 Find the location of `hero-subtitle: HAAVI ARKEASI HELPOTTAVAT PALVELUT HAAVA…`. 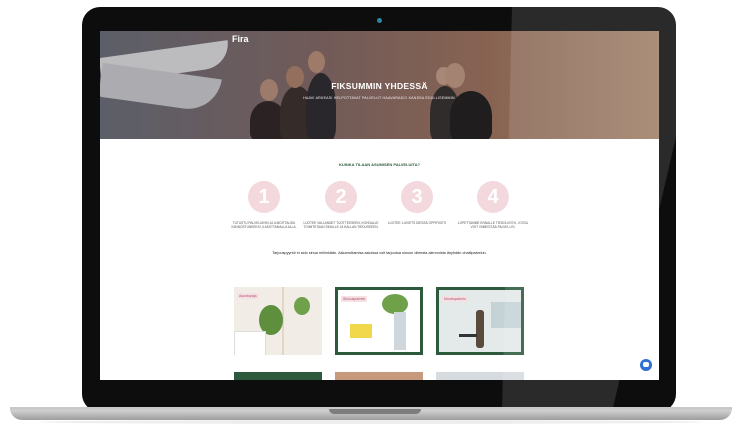

hero-subtitle: HAAVI ARKEASI HELPOTTAVAT PALVELUT HAAVA… is located at coordinates (379, 98).